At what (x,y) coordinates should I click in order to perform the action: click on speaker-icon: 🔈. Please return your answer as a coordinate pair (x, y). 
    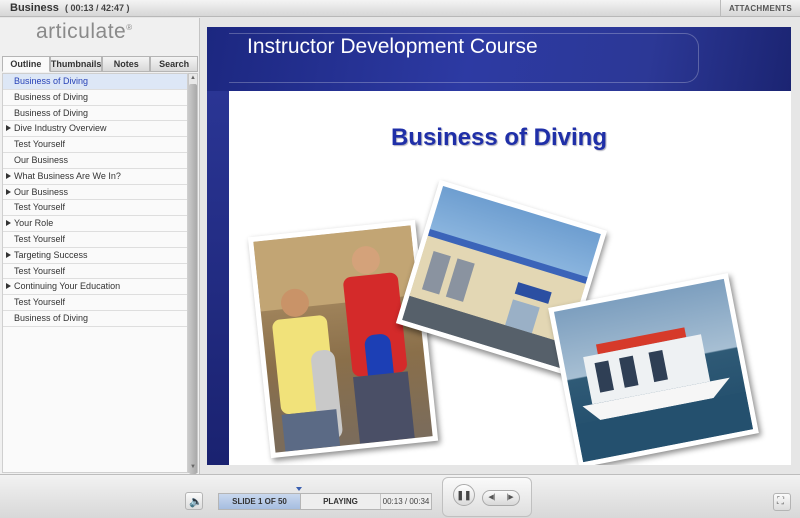
    Looking at the image, I should click on (196, 502).